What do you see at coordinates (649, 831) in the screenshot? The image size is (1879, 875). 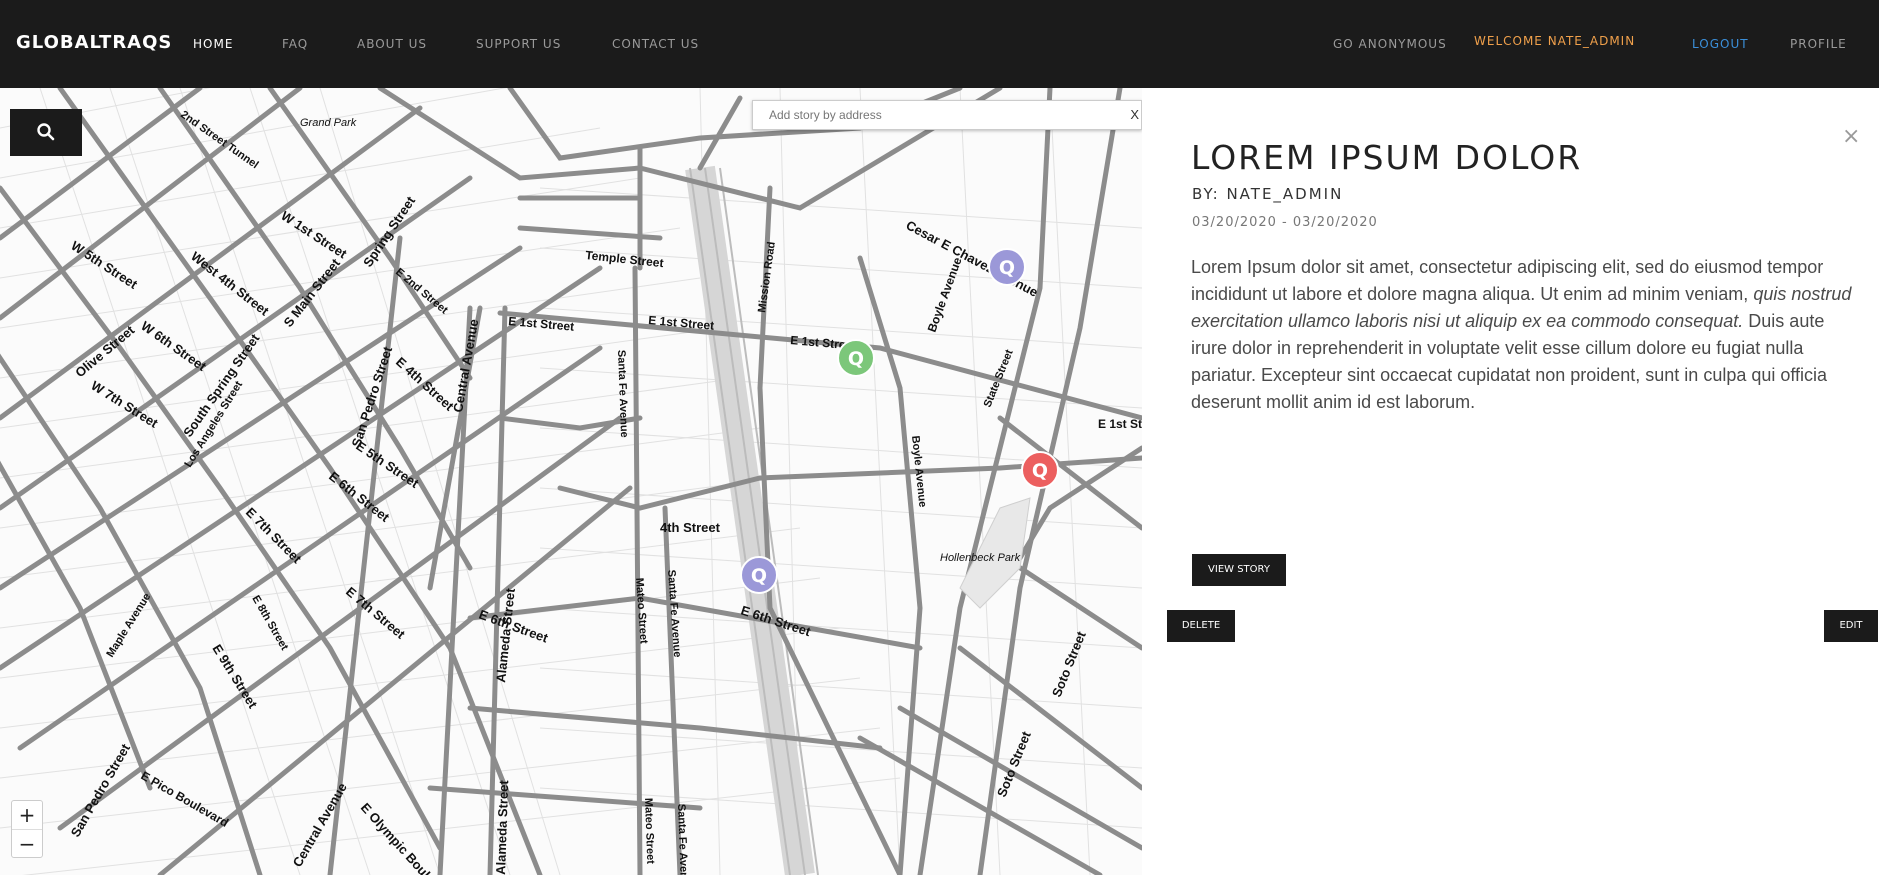 I see `label-mateo-street-b: Mateo Street` at bounding box center [649, 831].